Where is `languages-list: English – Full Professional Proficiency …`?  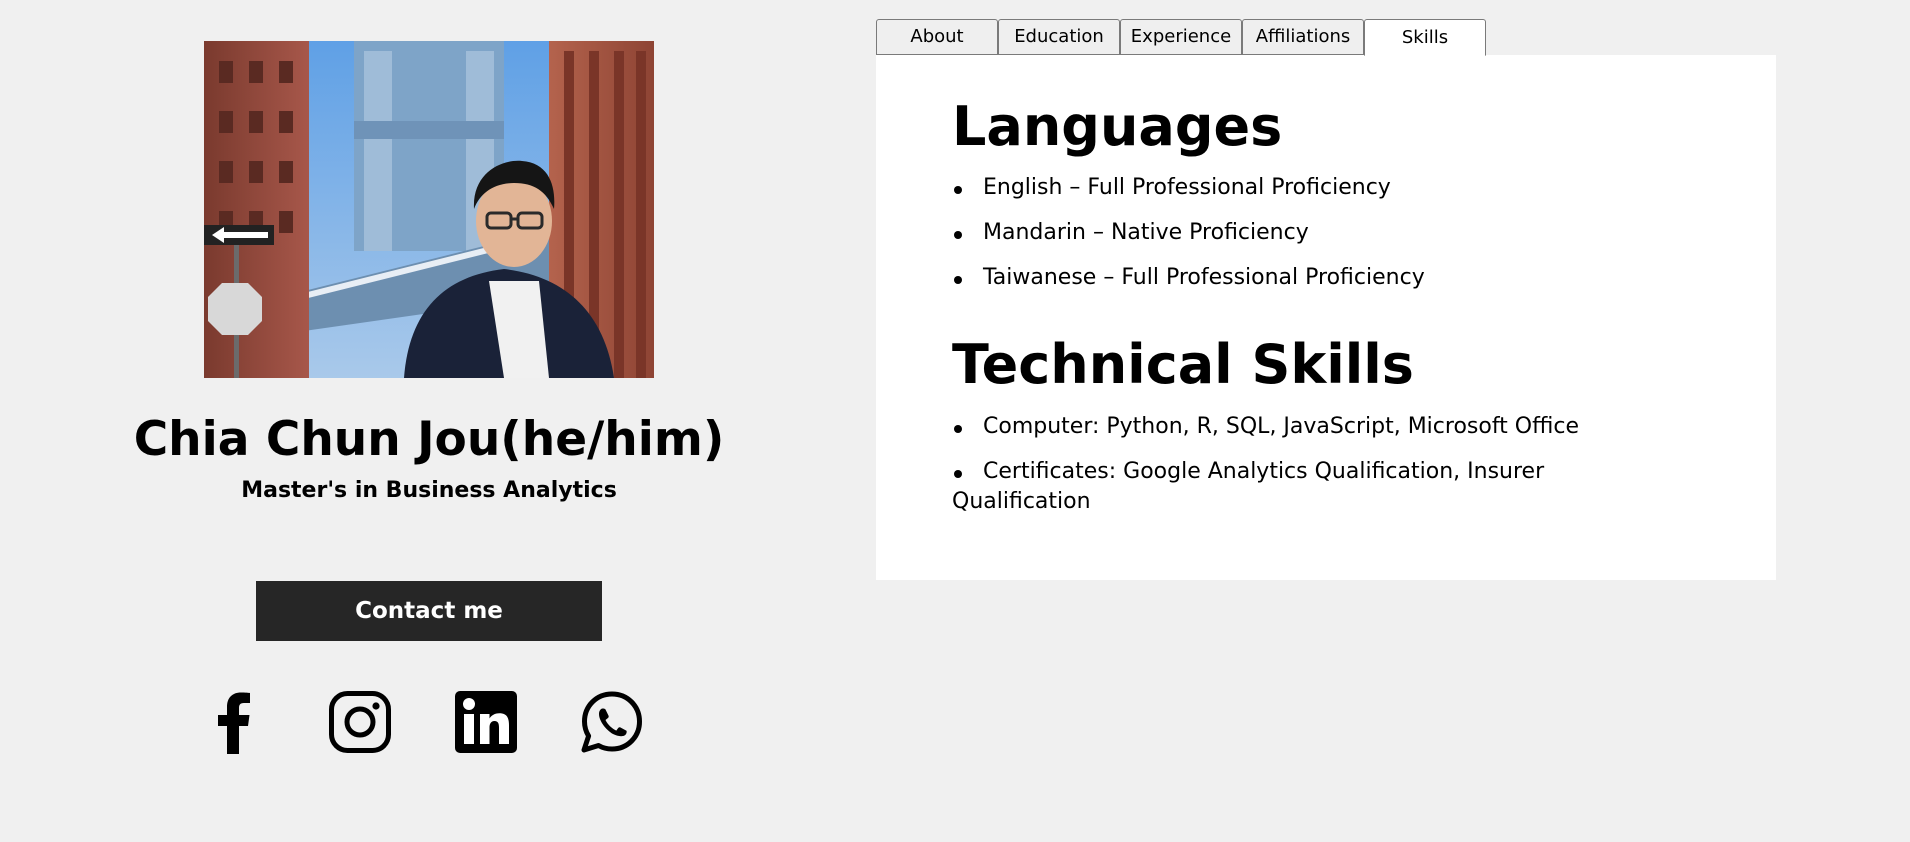
languages-list: English – Full Professional Proficiency … is located at coordinates (1272, 240).